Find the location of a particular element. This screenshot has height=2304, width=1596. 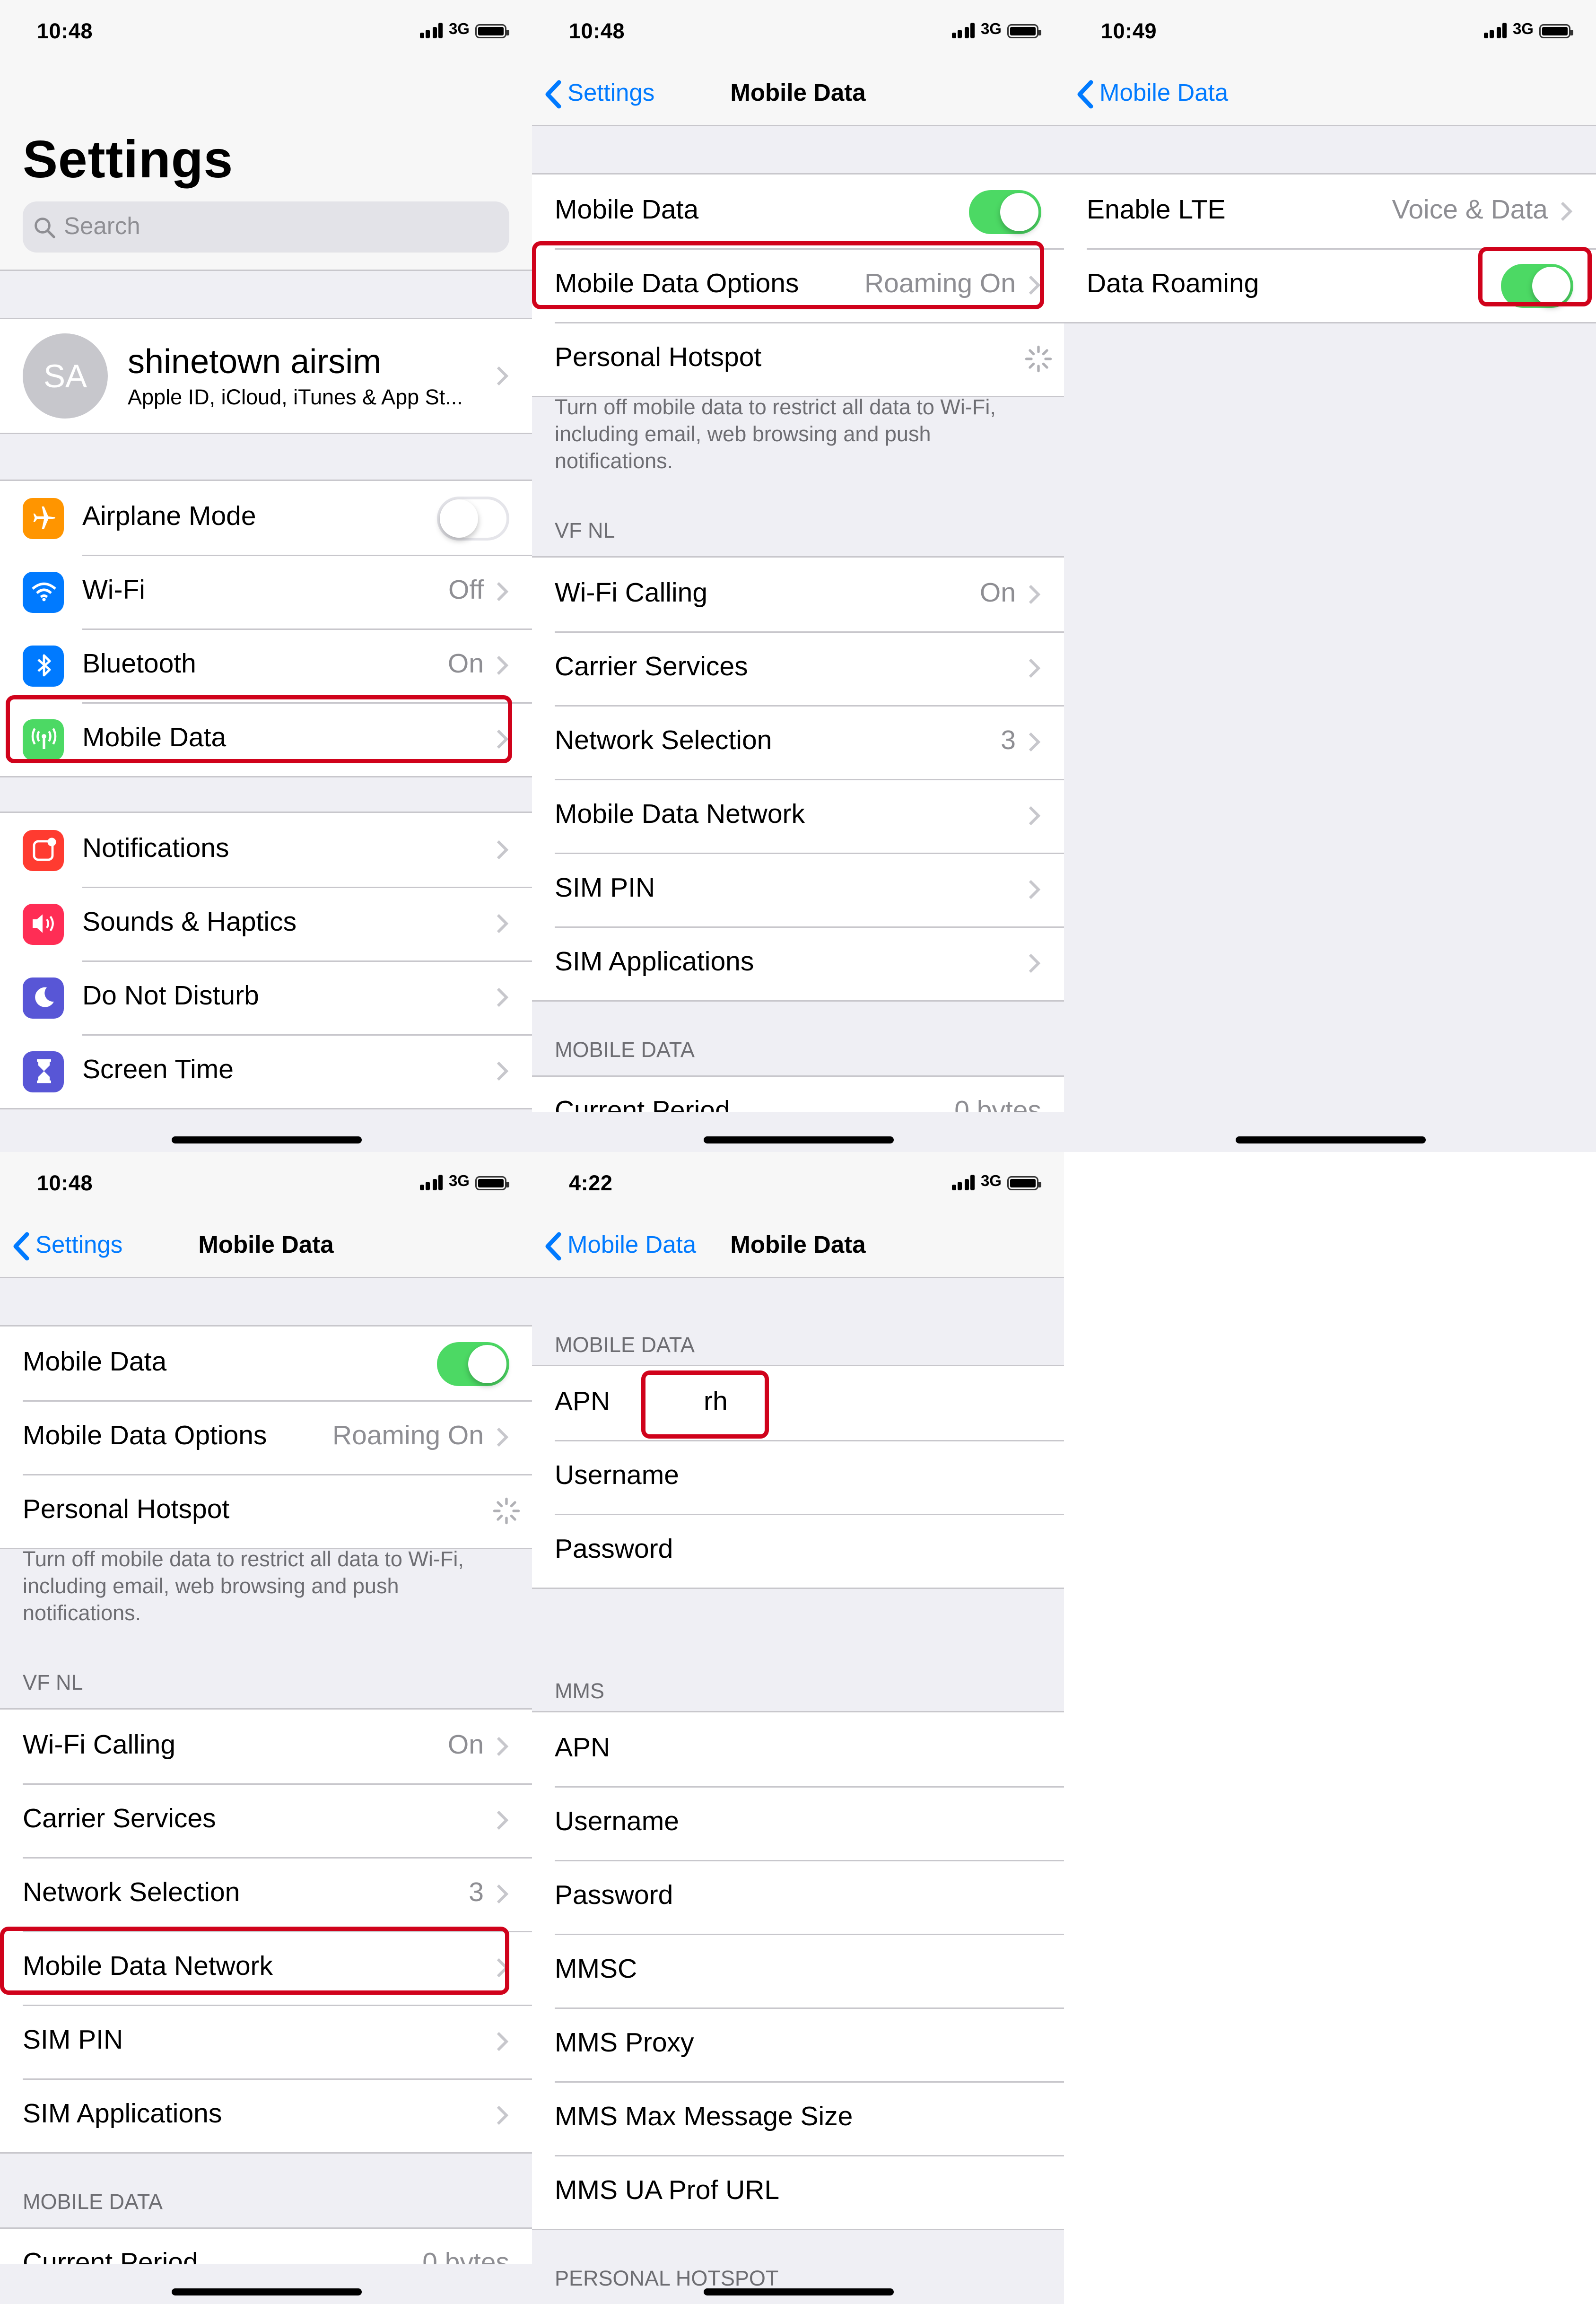

status-time: 10:48 is located at coordinates (65, 1184).